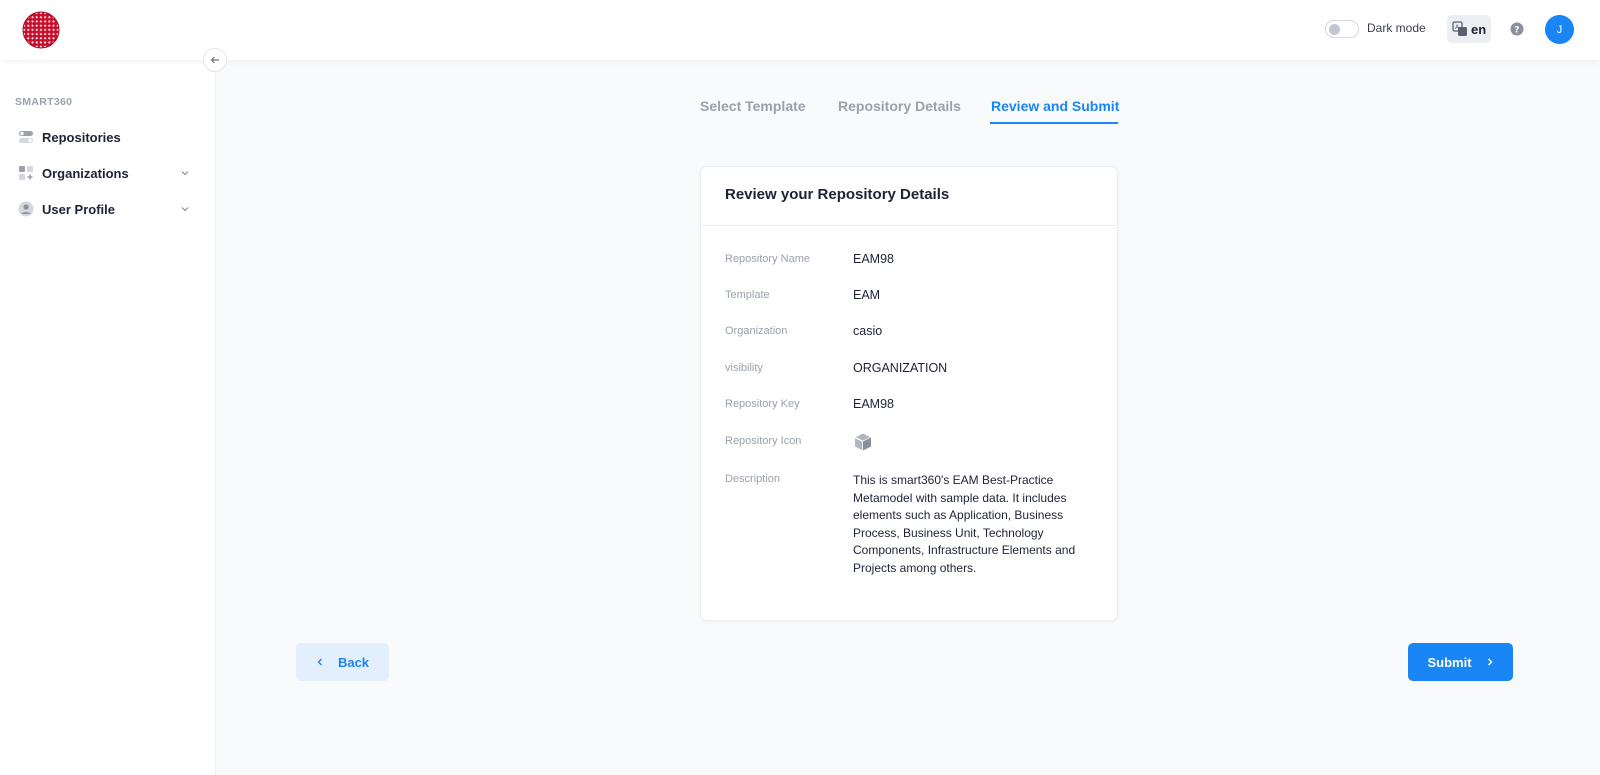 Image resolution: width=1600 pixels, height=775 pixels. I want to click on chevron-right-icon, so click(1490, 662).